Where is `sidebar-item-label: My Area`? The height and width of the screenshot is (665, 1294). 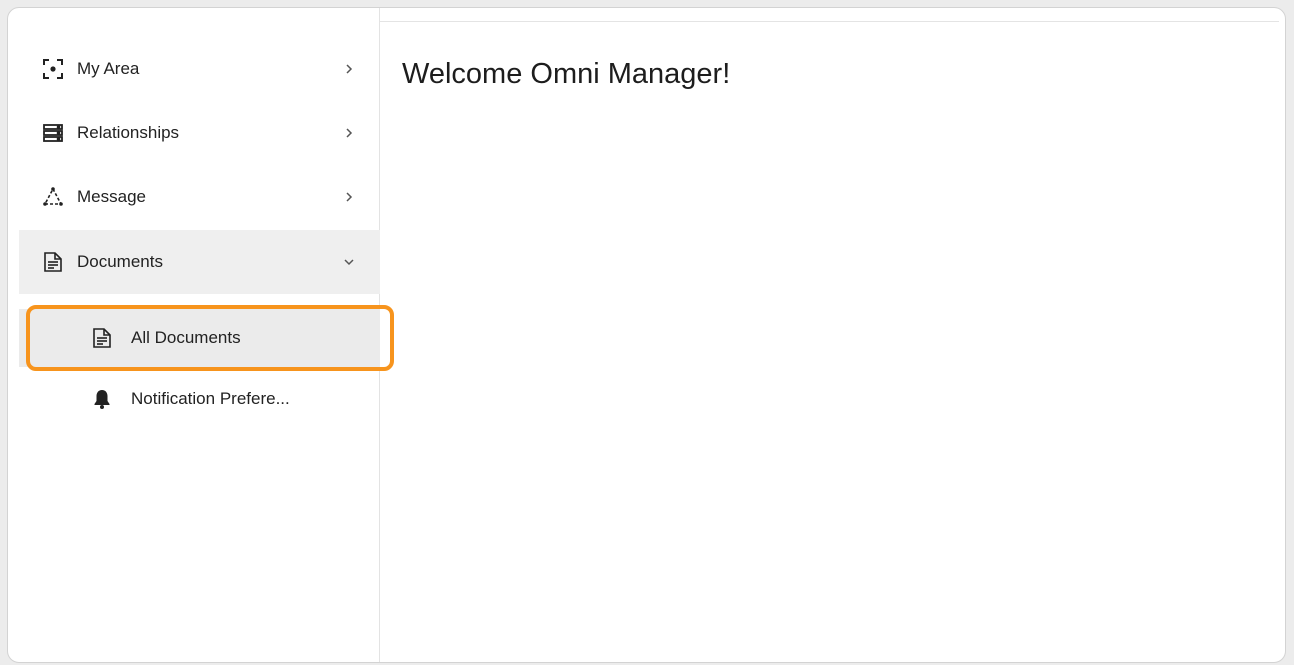 sidebar-item-label: My Area is located at coordinates (108, 68).